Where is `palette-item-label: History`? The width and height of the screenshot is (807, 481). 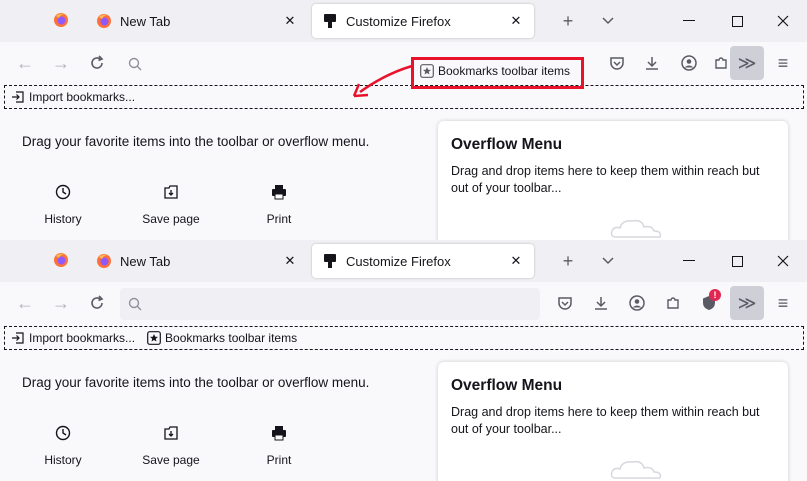
palette-item-label: History is located at coordinates (63, 219).